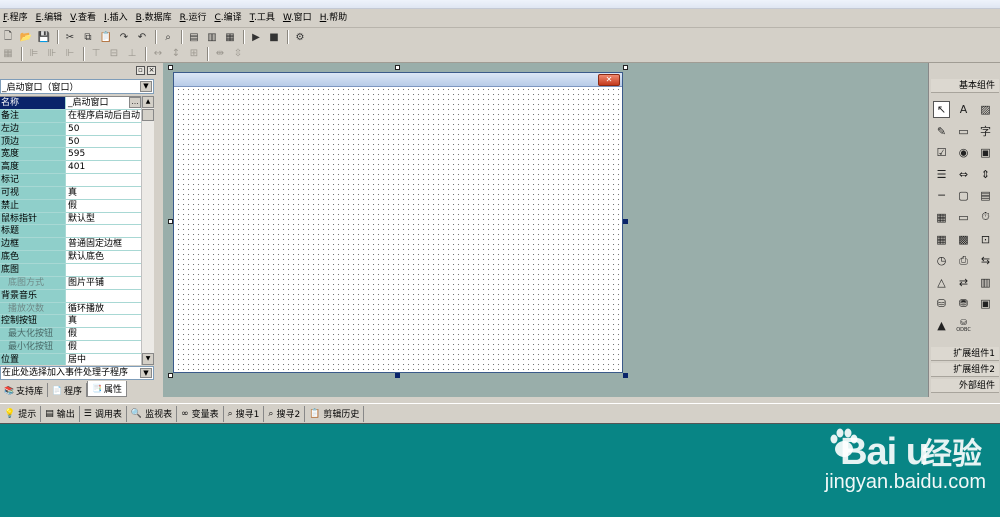  I want to click on scroll-h-icon: ⇔, so click(963, 174).